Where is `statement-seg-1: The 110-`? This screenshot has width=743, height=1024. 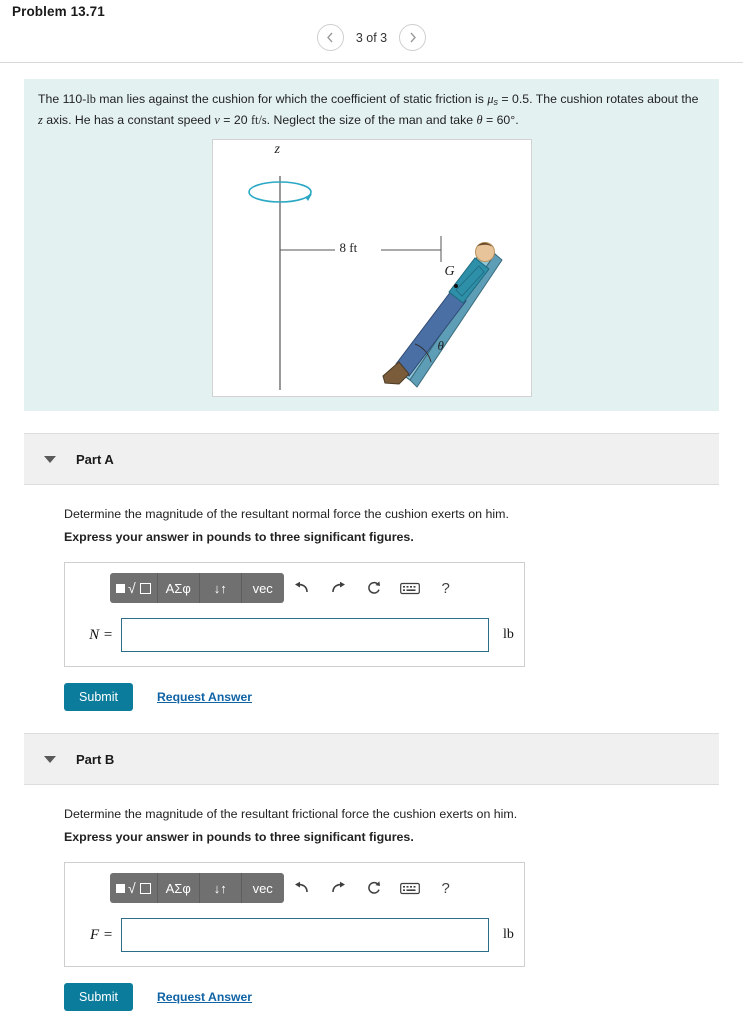
statement-seg-1: The 110- is located at coordinates (62, 99).